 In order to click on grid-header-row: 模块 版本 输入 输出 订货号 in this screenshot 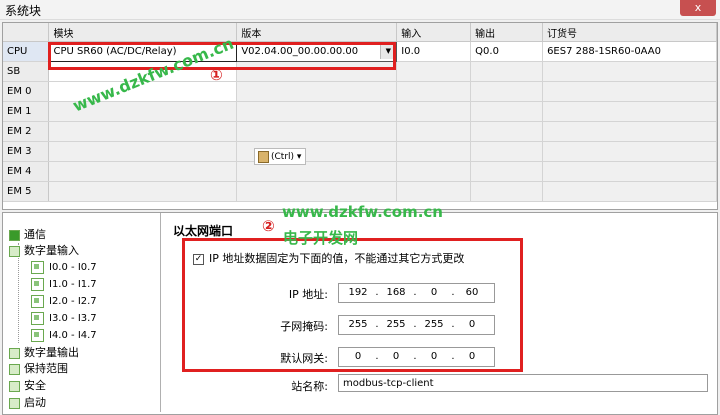, I will do `click(360, 32)`.